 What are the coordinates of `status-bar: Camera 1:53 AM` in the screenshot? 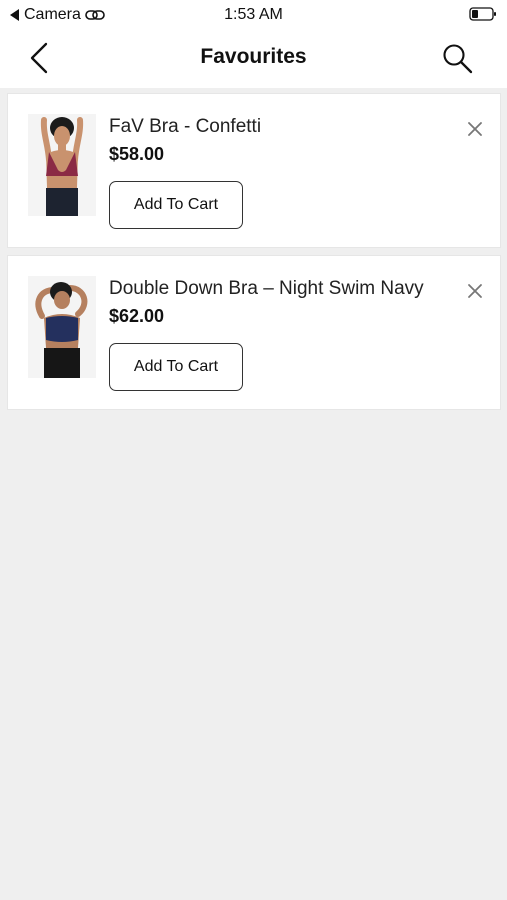 It's located at (253, 15).